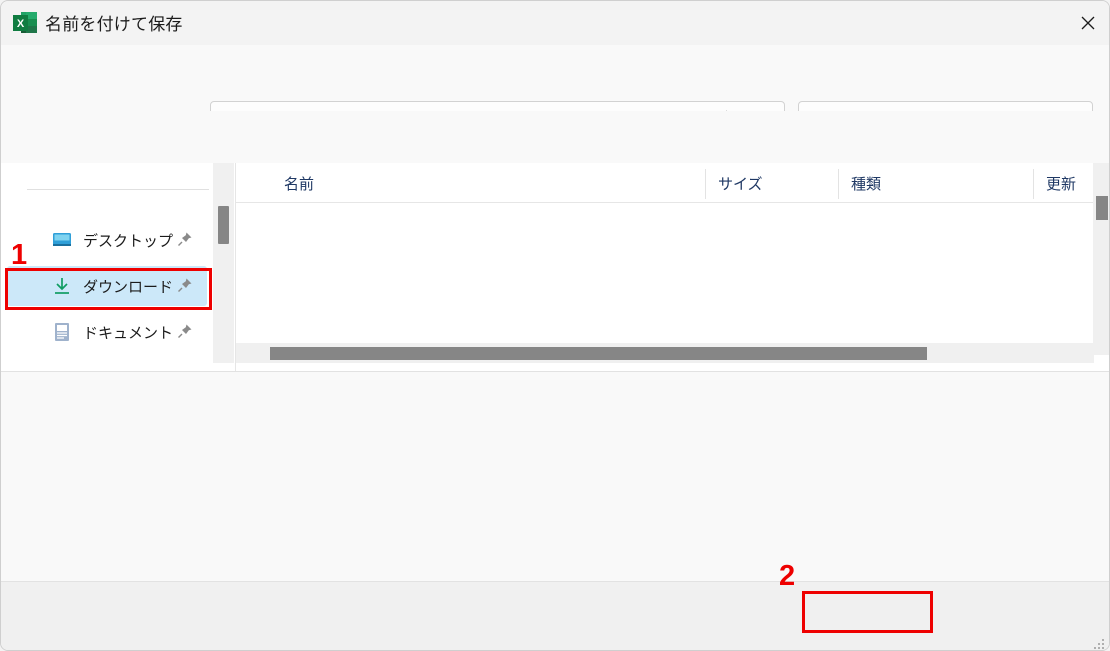  I want to click on dialog-footer: フォルダーの非表示 ツール(L) 保存(S) キャンセル, so click(555, 615).